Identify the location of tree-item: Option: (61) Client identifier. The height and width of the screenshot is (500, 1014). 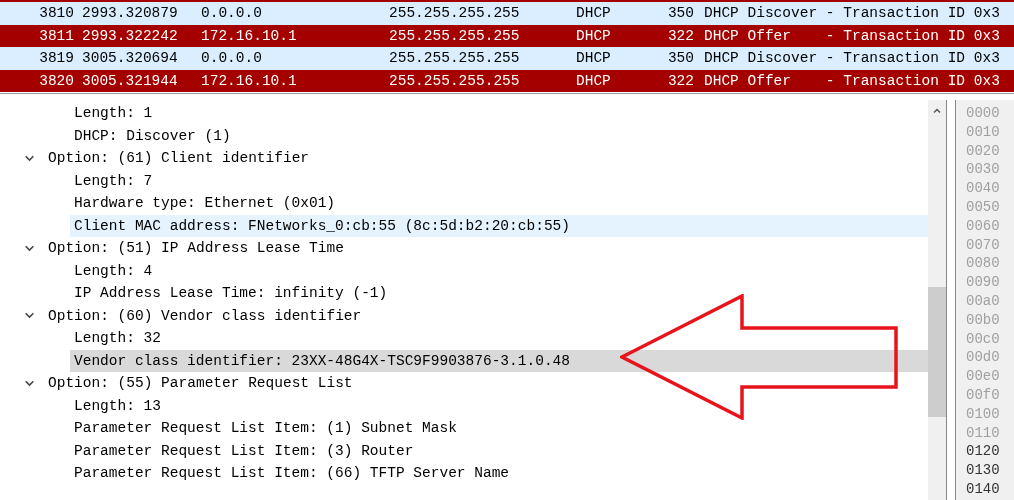
(464, 158).